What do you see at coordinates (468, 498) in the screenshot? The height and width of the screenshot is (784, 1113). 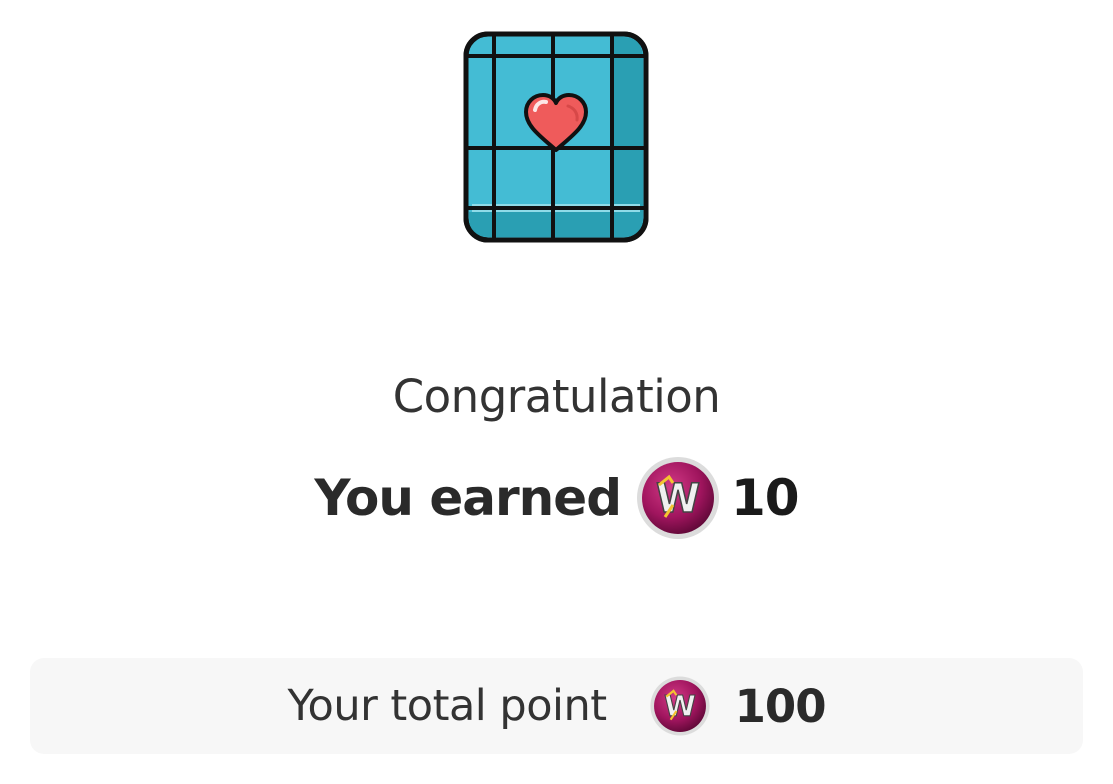 I see `earned-label: You earned` at bounding box center [468, 498].